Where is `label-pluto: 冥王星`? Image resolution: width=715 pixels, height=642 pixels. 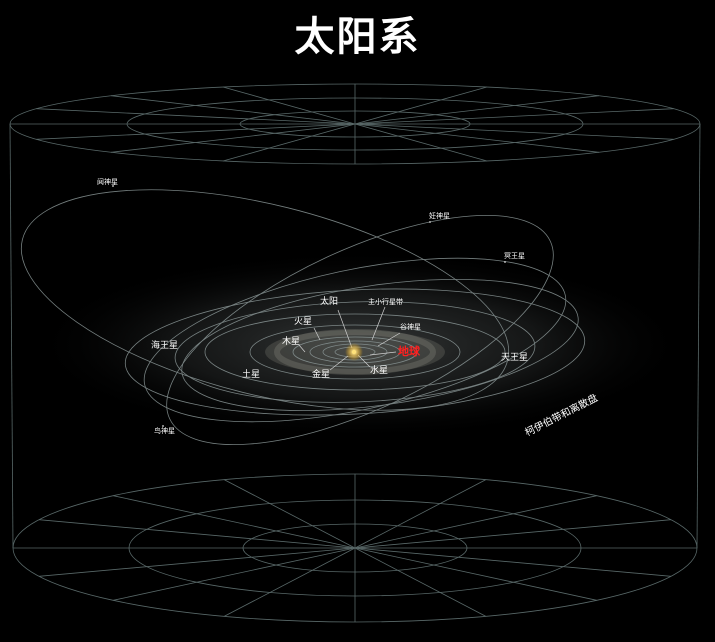 label-pluto: 冥王星 is located at coordinates (514, 256).